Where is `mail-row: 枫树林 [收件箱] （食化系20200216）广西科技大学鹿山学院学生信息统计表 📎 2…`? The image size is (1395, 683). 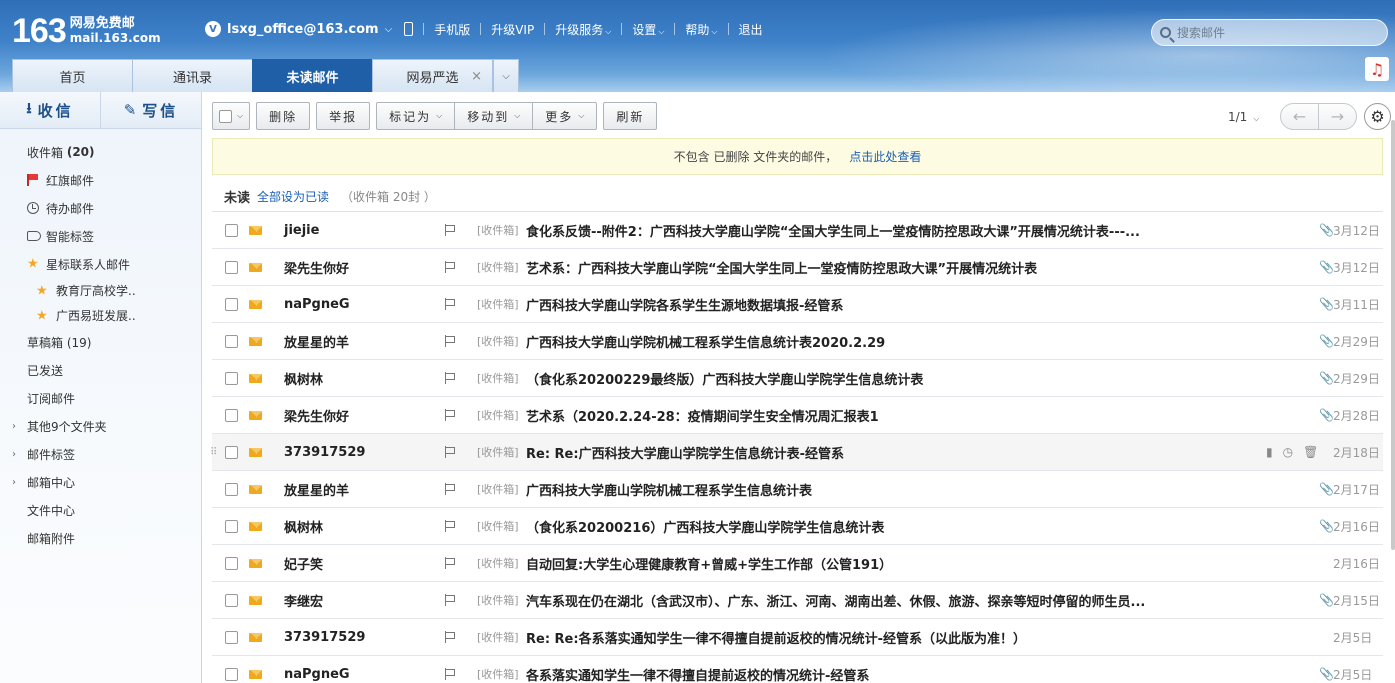 mail-row: 枫树林 [收件箱] （食化系20200216）广西科技大学鹿山学院学生信息统计表 📎 2… is located at coordinates (797, 526).